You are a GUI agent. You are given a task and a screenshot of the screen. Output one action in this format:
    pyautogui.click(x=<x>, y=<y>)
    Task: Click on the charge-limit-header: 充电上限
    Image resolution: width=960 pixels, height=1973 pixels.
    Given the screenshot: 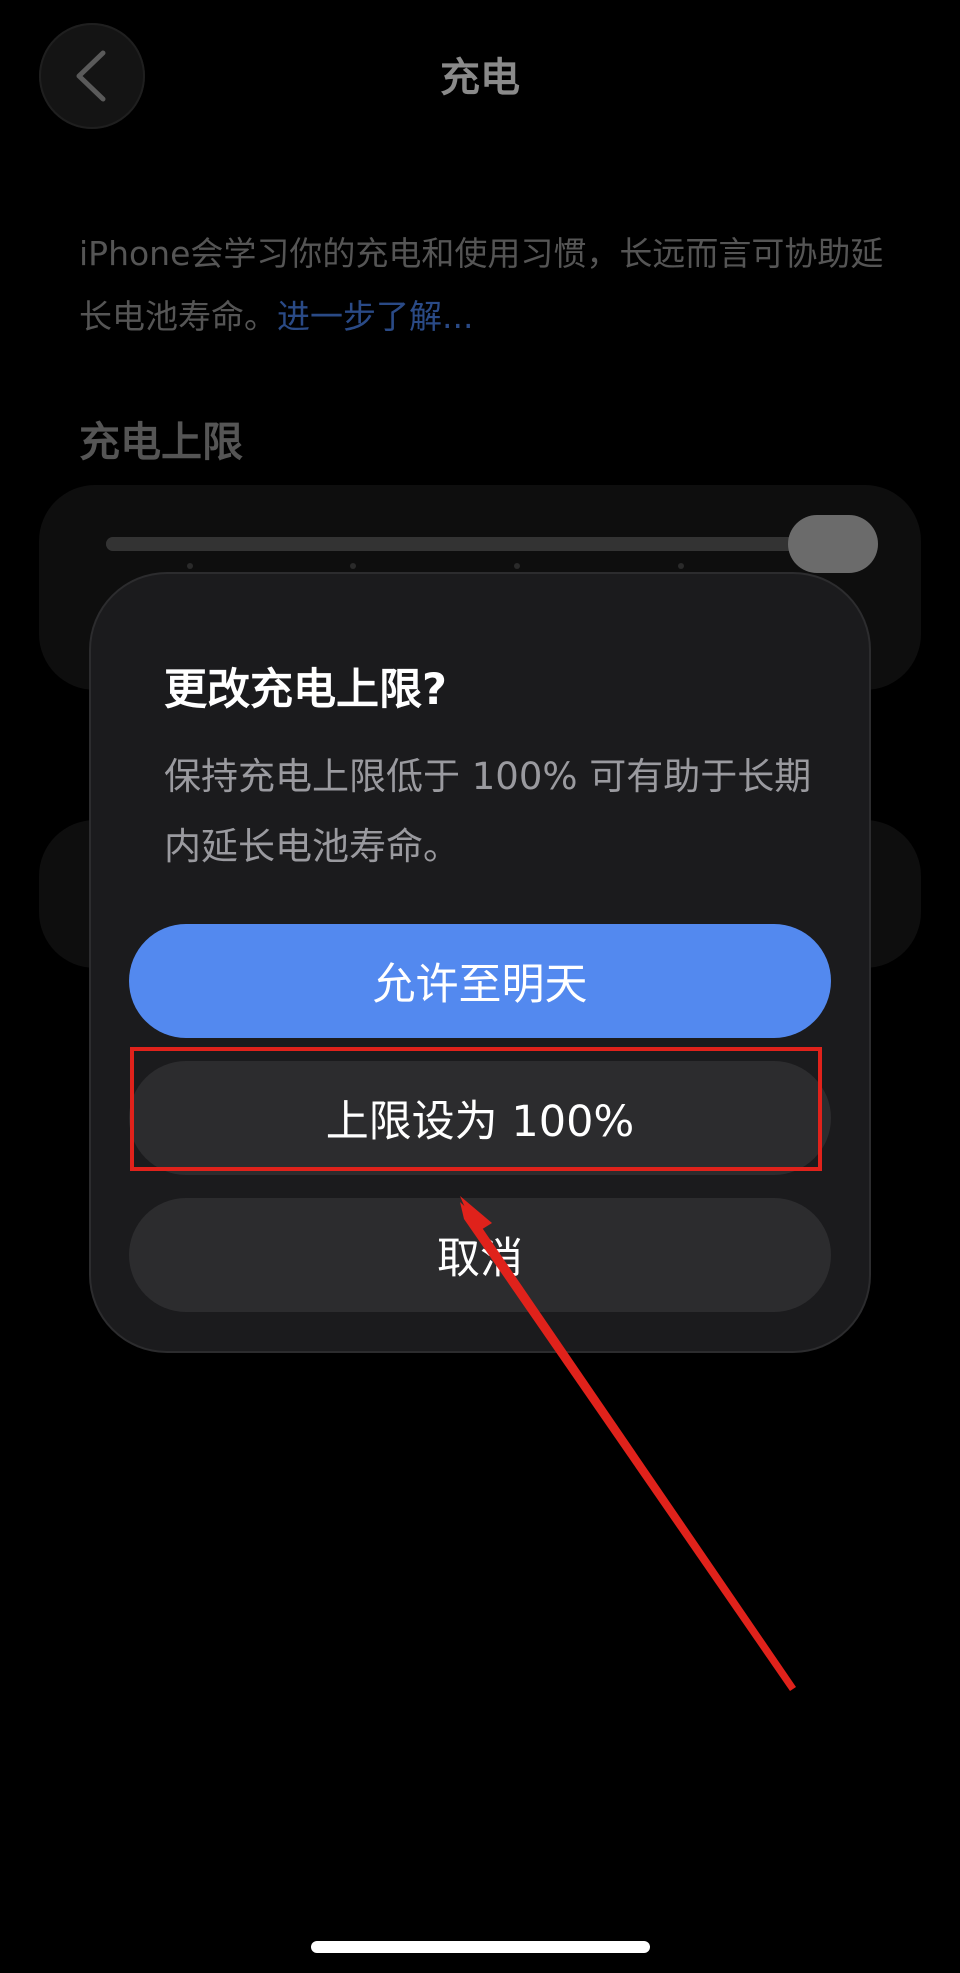 What is the action you would take?
    pyautogui.click(x=161, y=442)
    